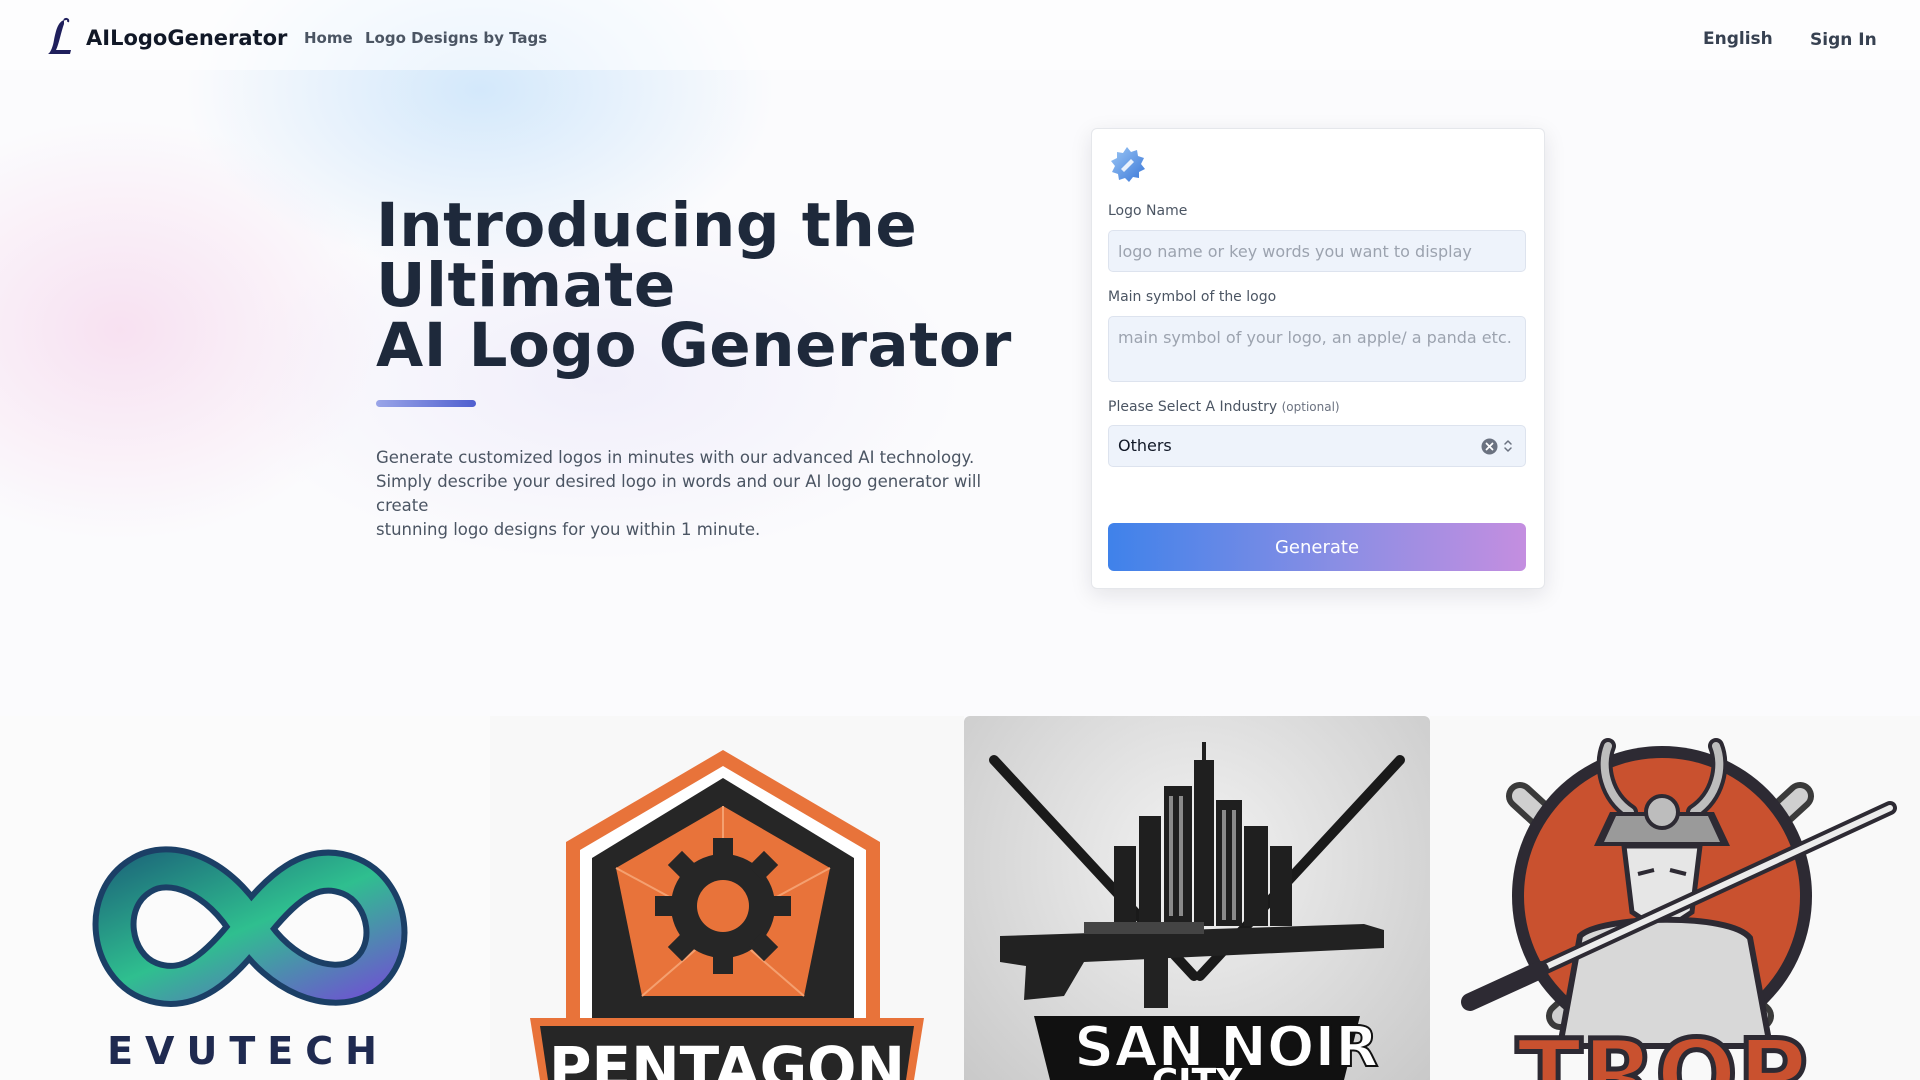 This screenshot has width=1920, height=1080. I want to click on main-symbol-textarea, so click(1317, 349).